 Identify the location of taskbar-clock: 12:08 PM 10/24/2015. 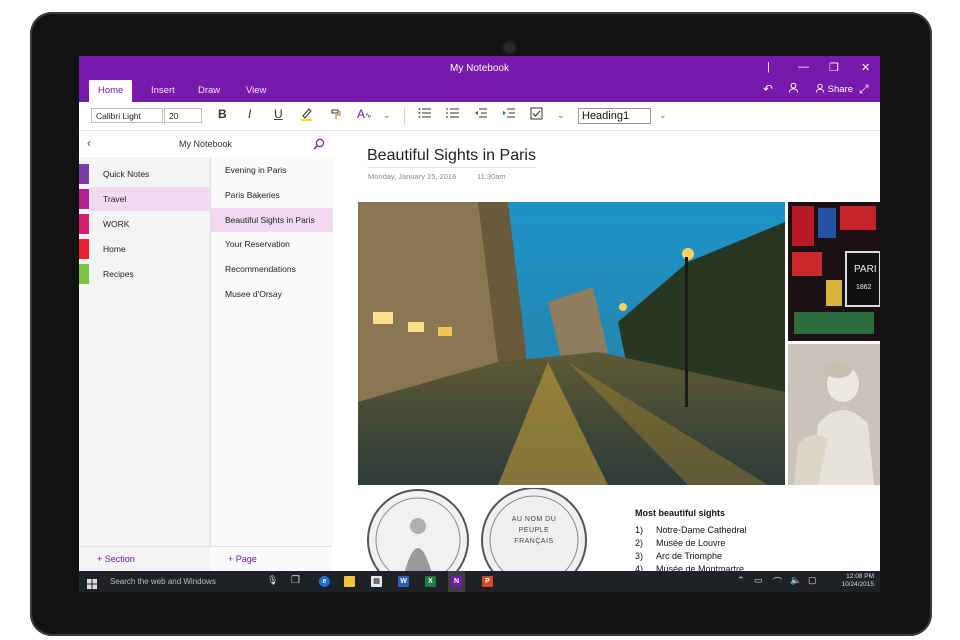
(857, 581).